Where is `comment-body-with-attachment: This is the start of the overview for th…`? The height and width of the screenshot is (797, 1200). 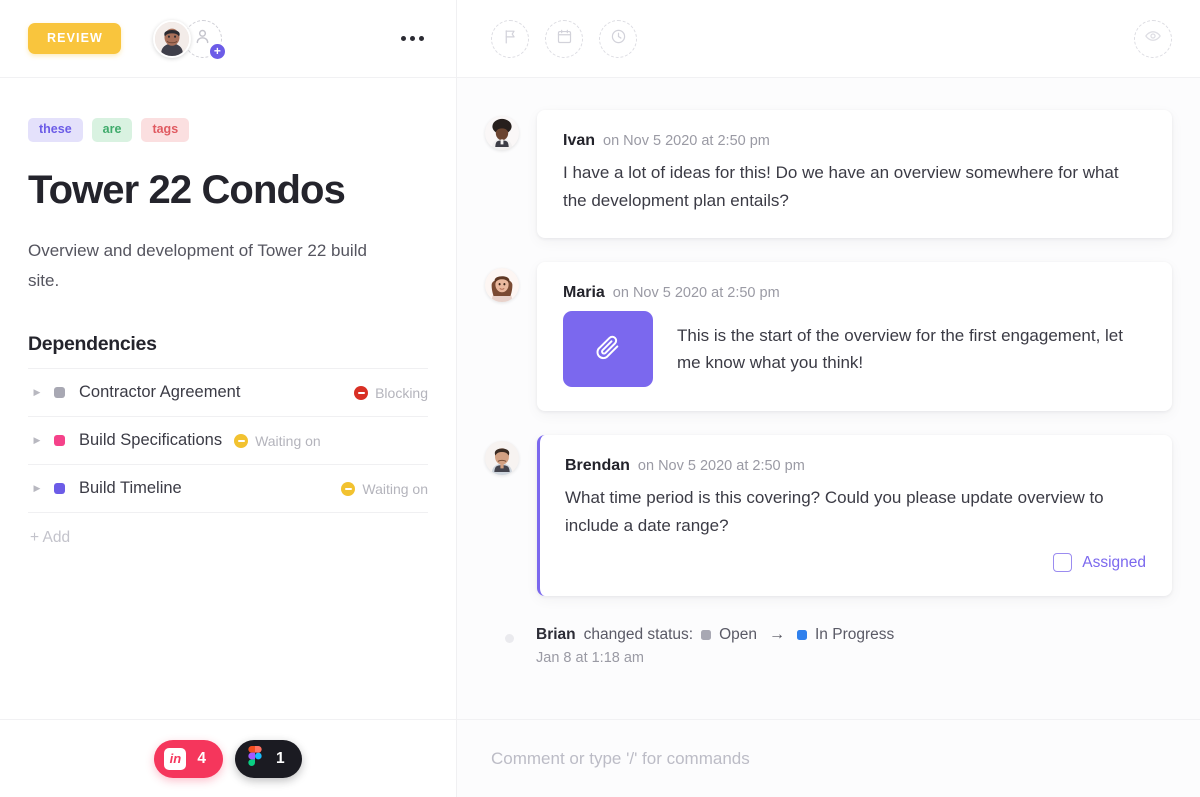
comment-body-with-attachment: This is the start of the overview for th… is located at coordinates (854, 349).